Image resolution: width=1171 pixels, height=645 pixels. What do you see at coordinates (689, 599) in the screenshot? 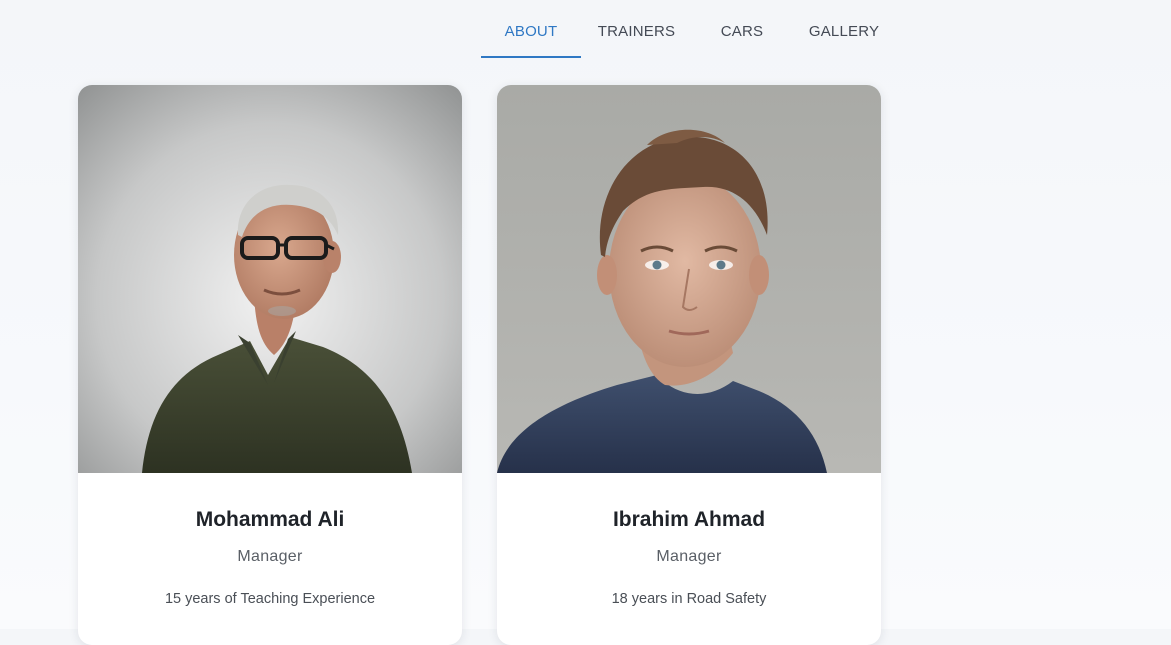
I see `trainer-description: 18 years in Road Safety` at bounding box center [689, 599].